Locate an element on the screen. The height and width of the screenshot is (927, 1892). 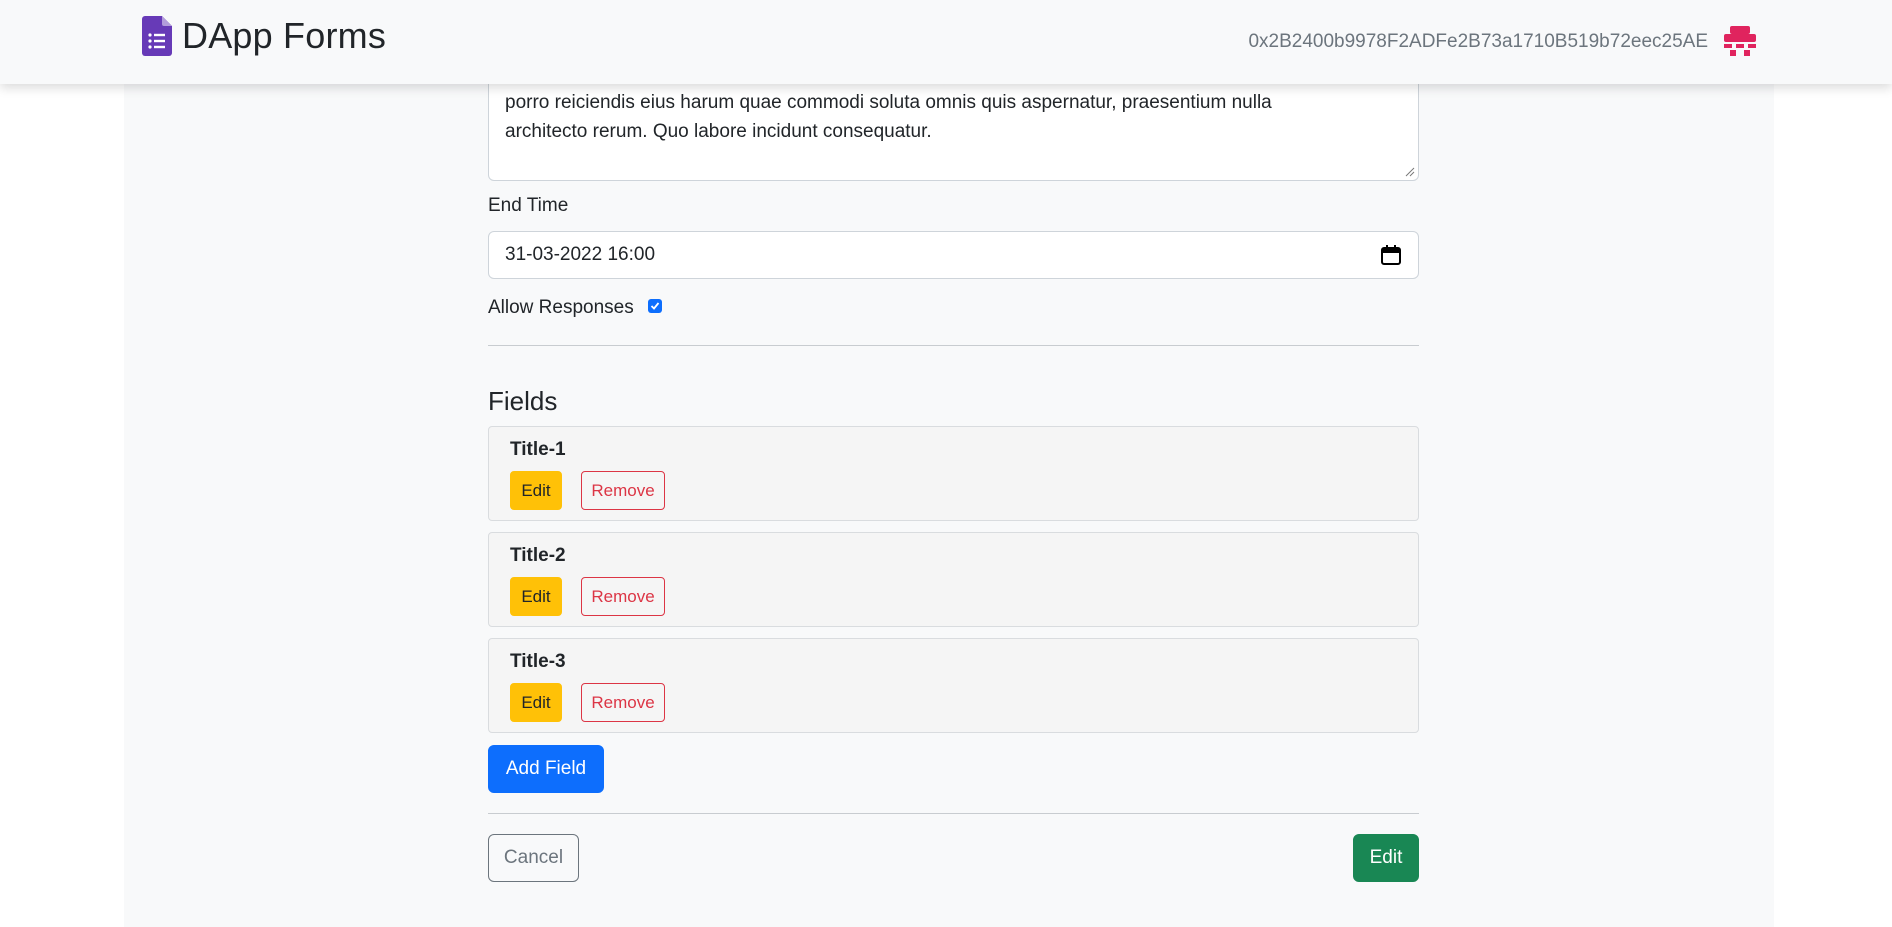
field-title: Title-3 is located at coordinates (538, 661).